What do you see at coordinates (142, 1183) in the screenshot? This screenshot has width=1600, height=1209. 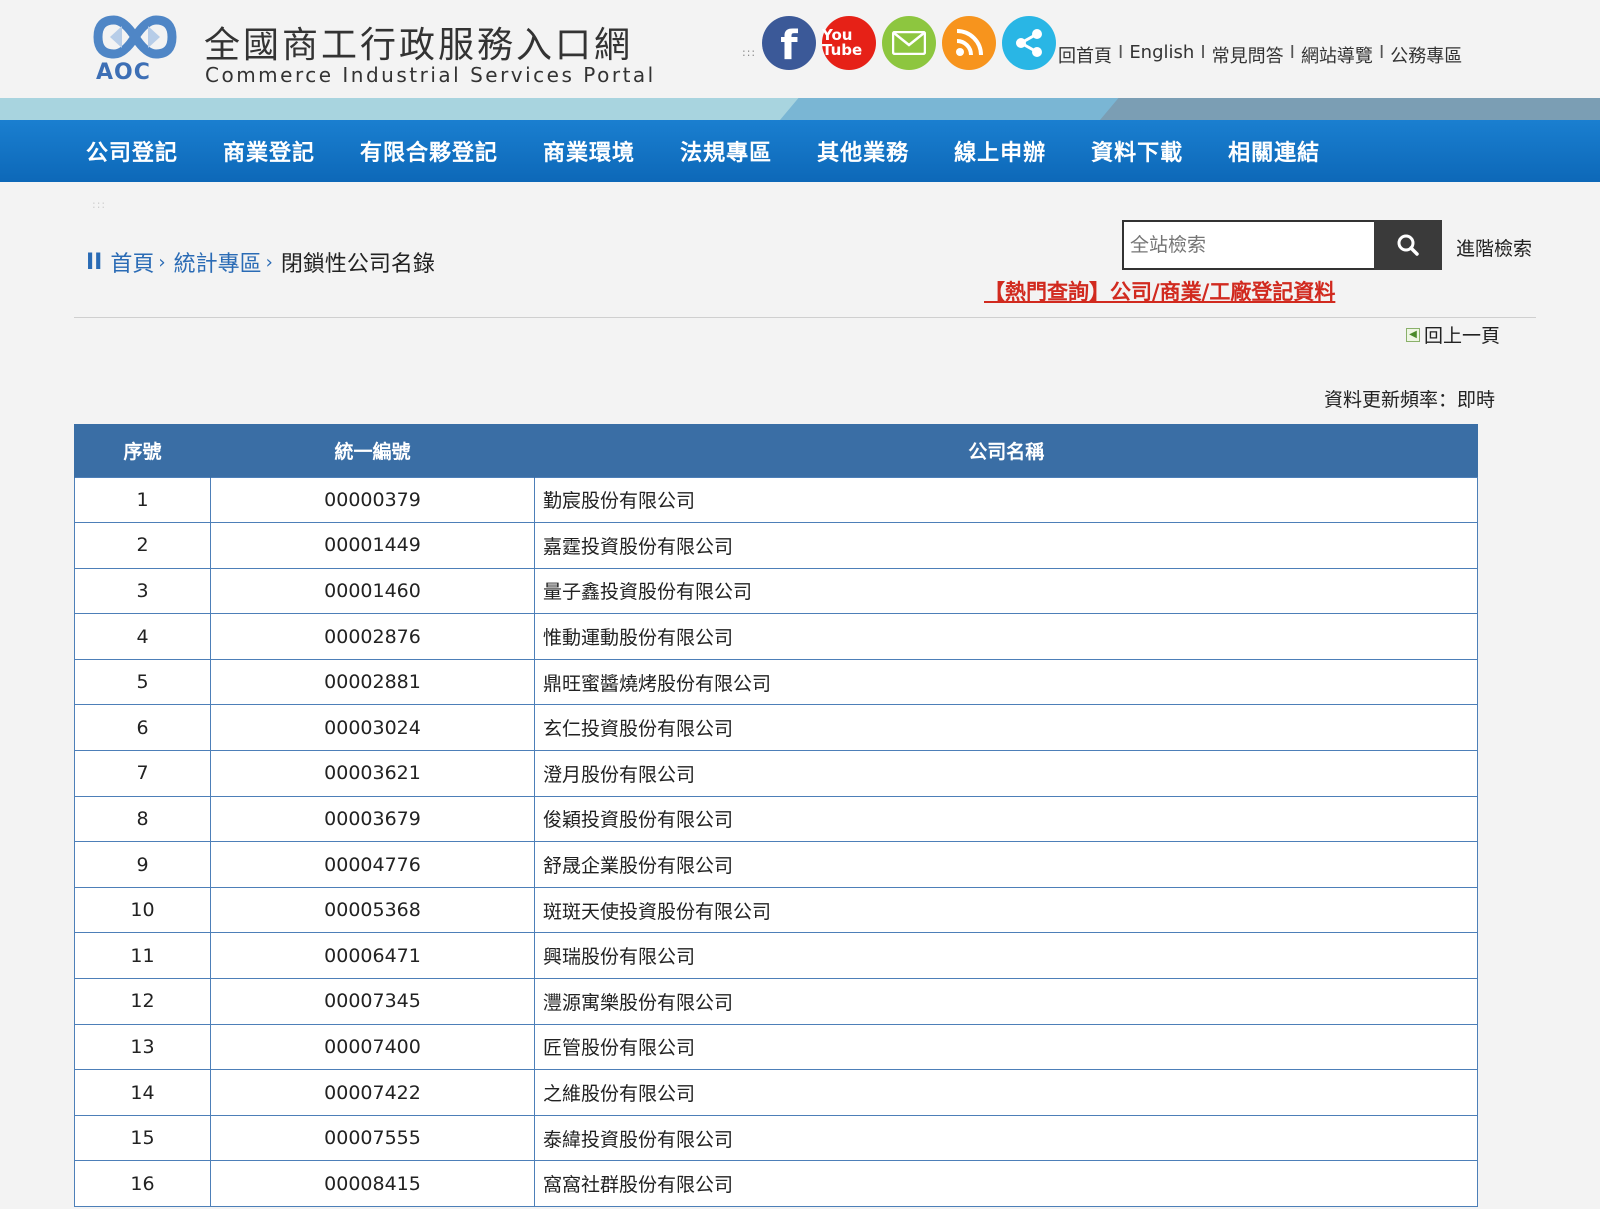 I see `cell-seq: 16` at bounding box center [142, 1183].